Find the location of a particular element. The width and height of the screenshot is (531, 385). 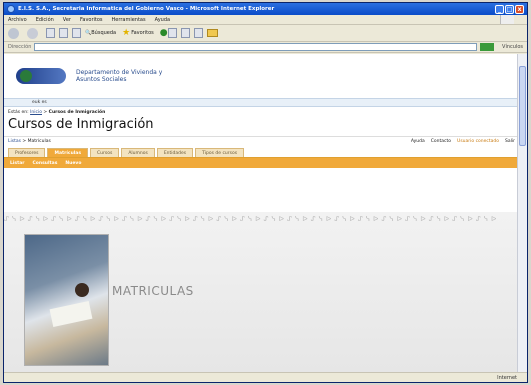

user-info: Usuario conectado is located at coordinates (478, 141).